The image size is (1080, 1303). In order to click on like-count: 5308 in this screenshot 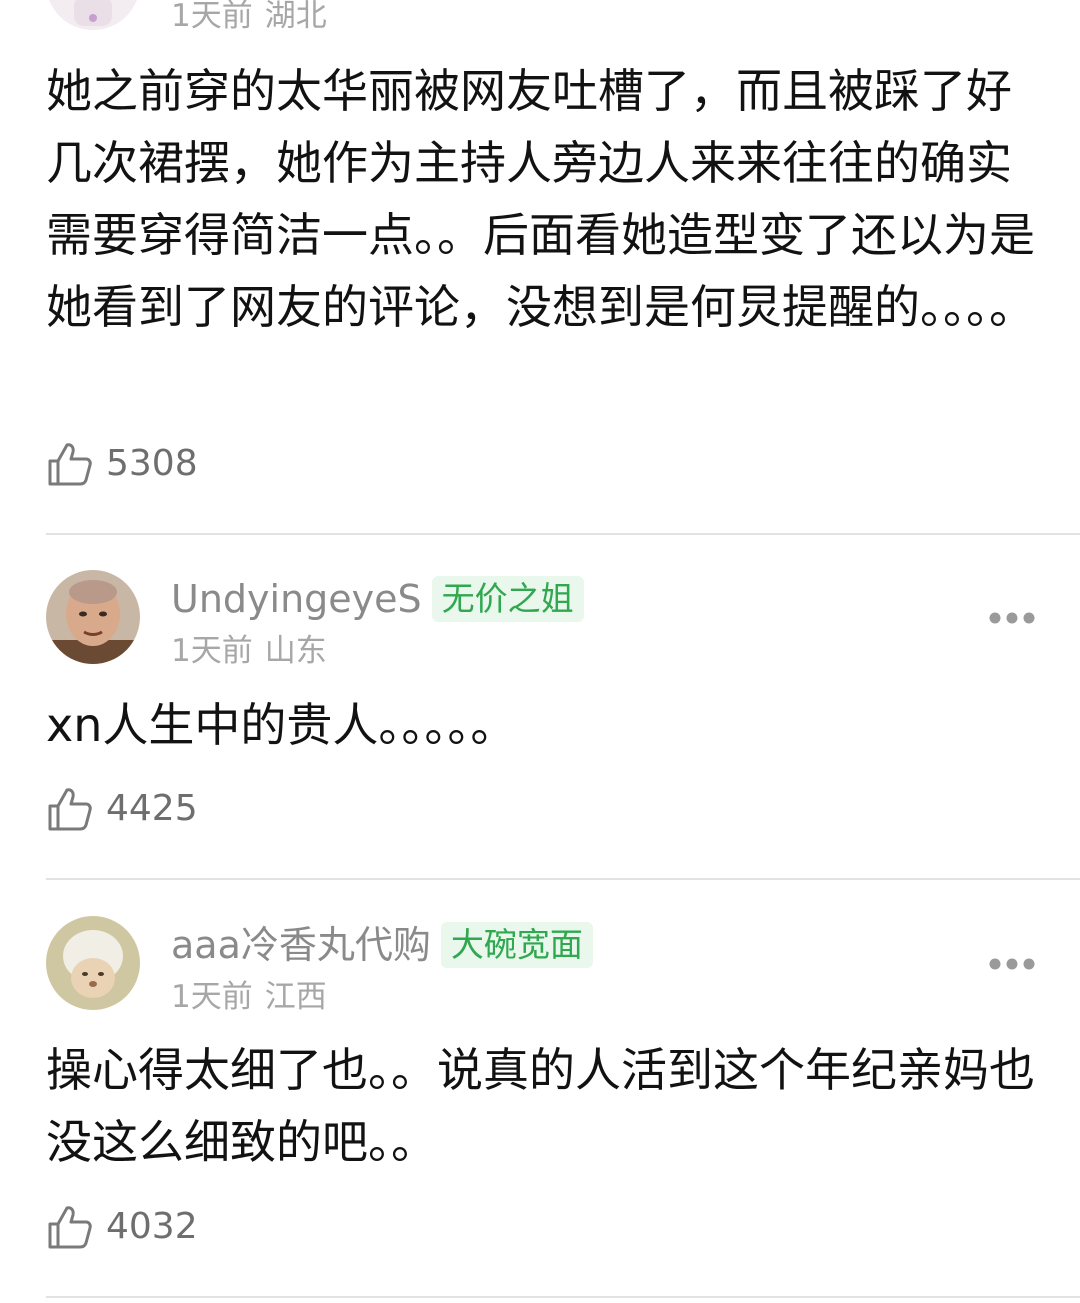, I will do `click(152, 463)`.